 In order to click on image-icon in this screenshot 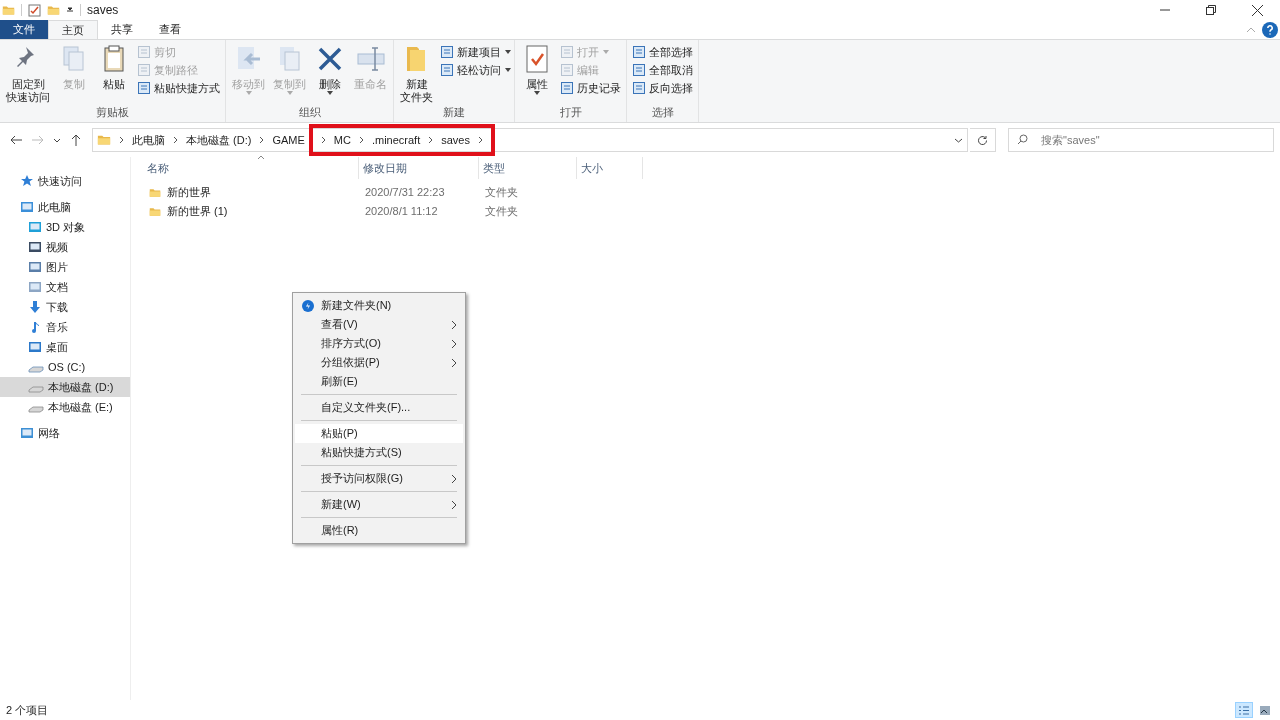, I will do `click(1265, 710)`.